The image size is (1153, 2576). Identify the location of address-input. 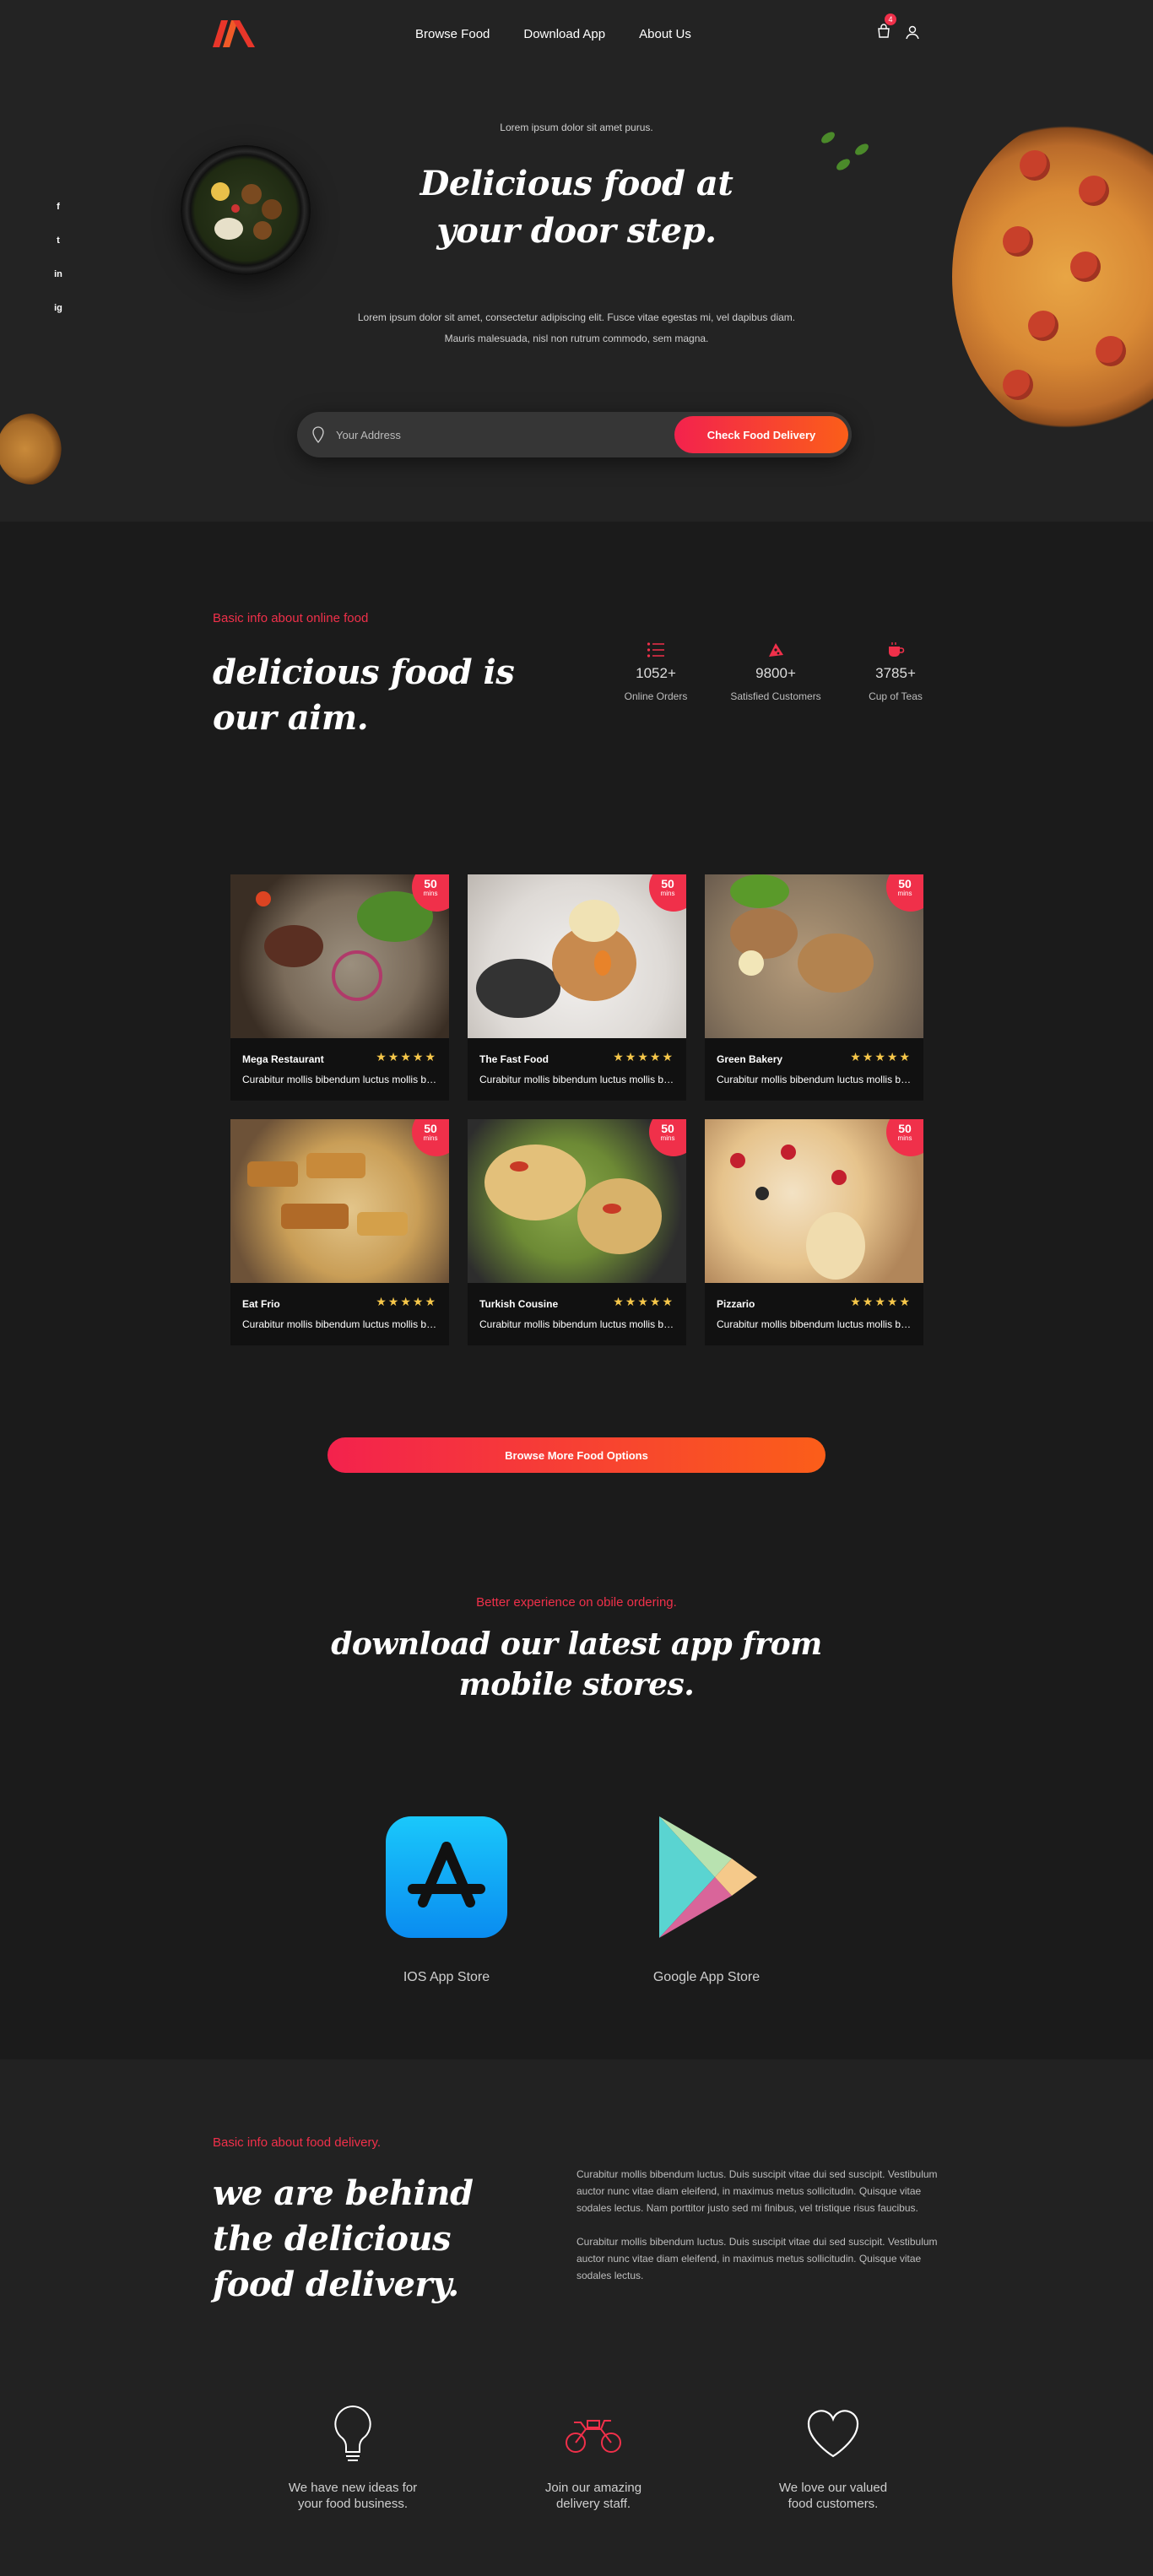
(500, 434).